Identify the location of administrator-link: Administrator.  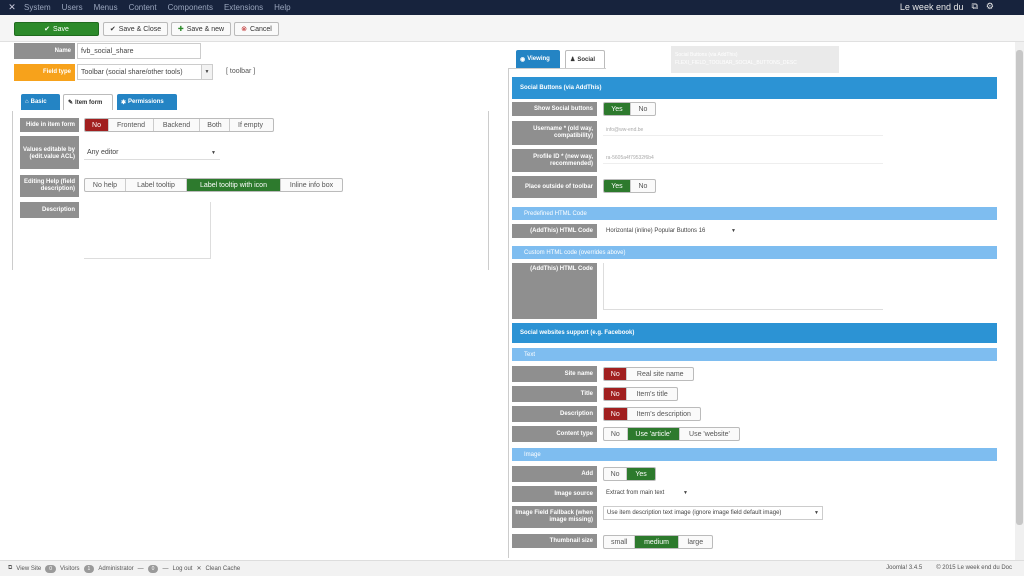
(115, 569).